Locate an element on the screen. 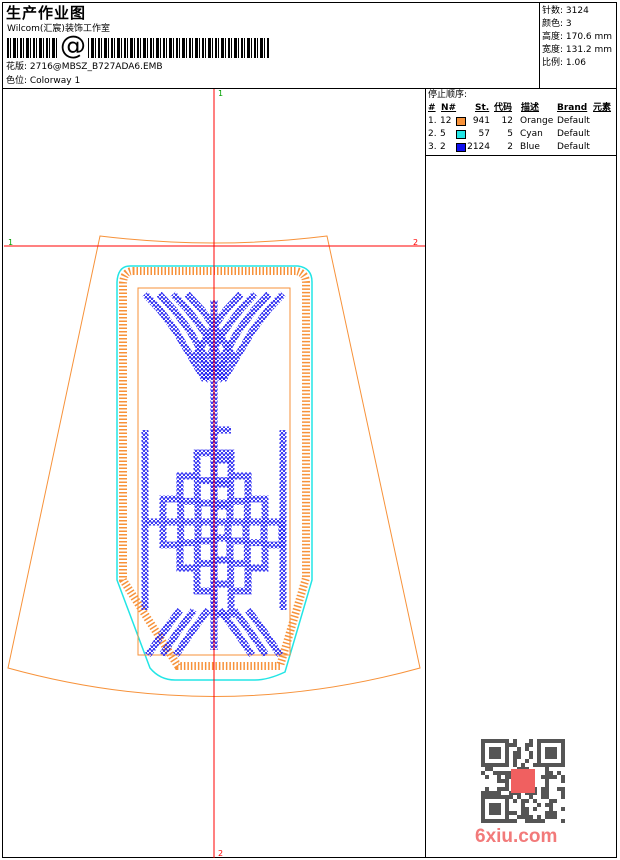 This screenshot has width=620, height=860. axis-label-bottom: 2 is located at coordinates (220, 853).